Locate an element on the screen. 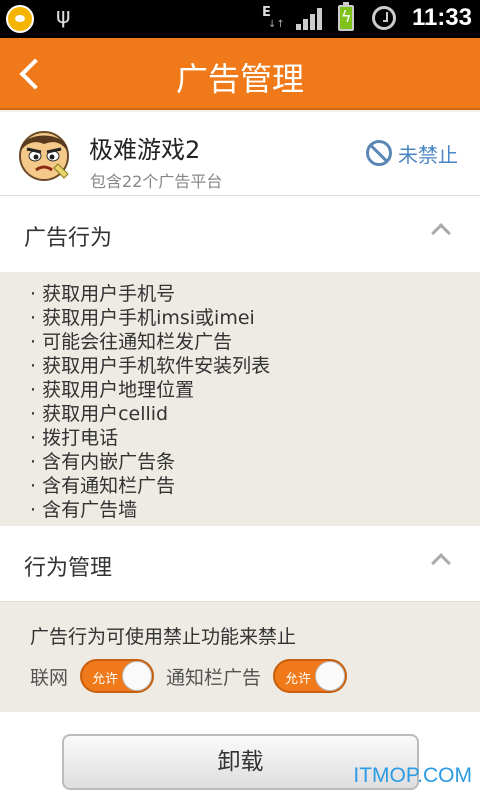  data-arrows-icon: ↓↑ is located at coordinates (276, 24).